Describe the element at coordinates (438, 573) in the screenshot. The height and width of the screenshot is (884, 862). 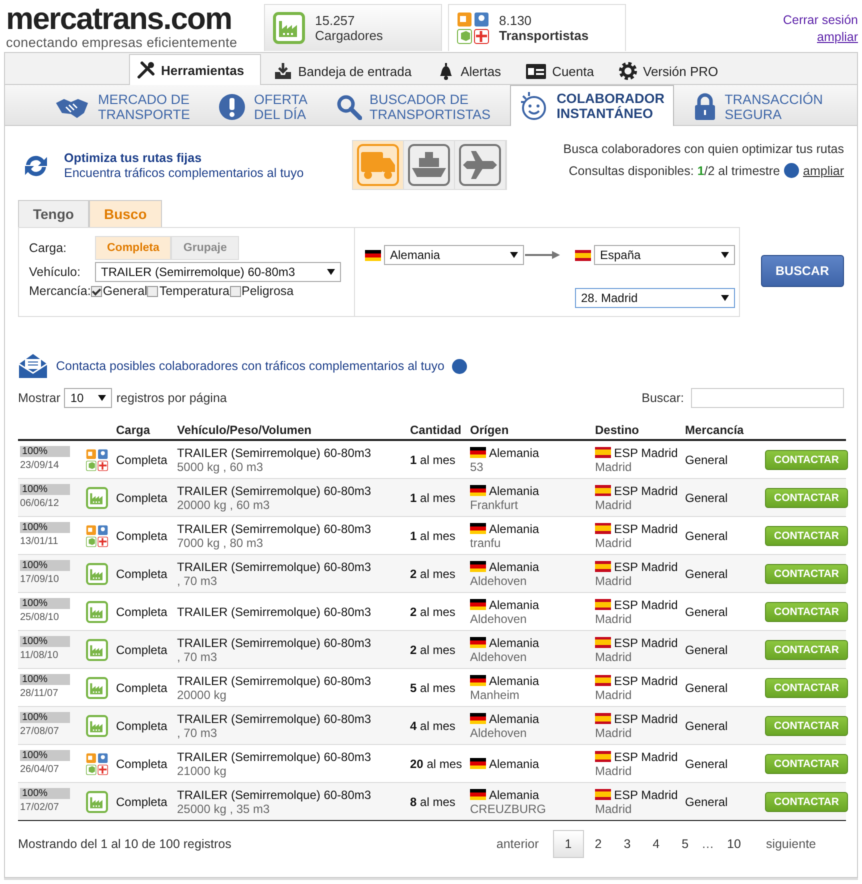
I see `quantity-cell: 2 al mes` at that location.